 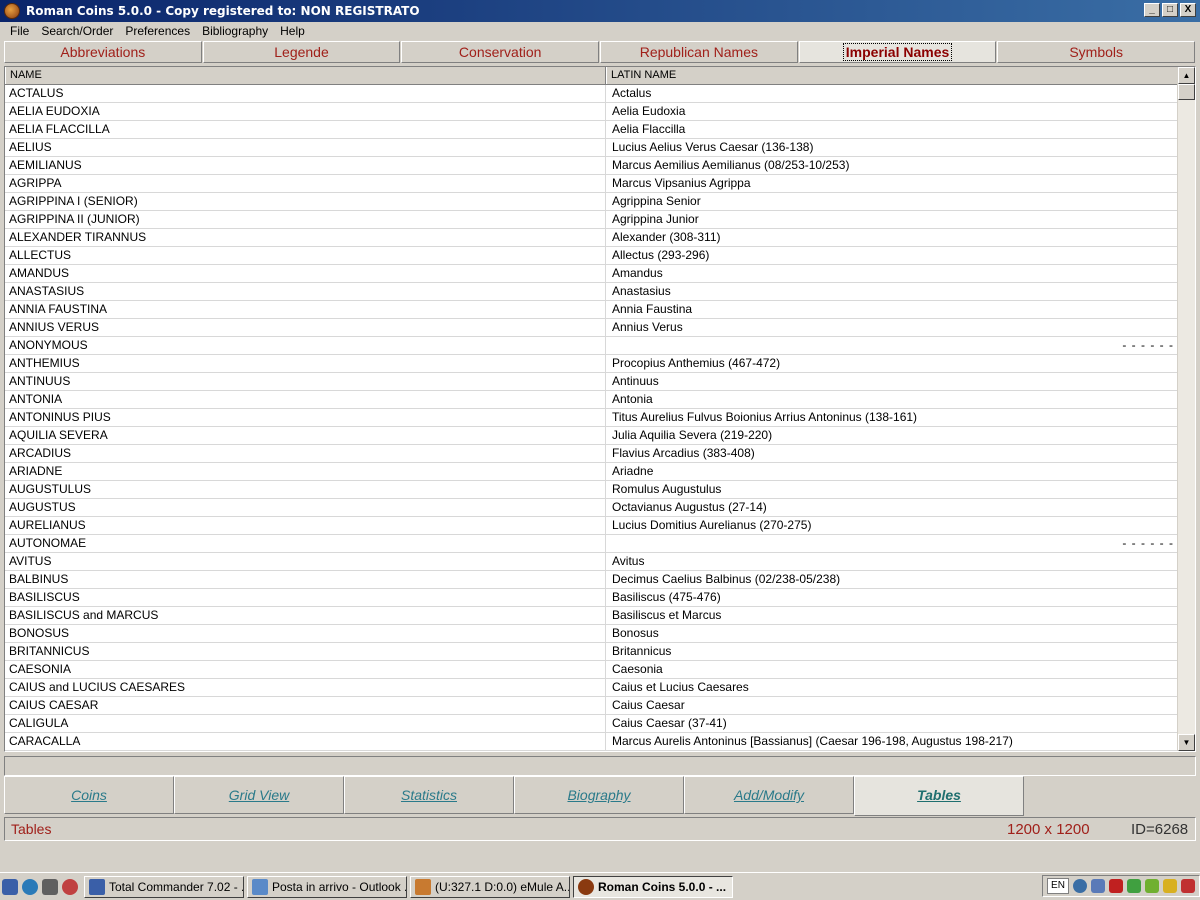 What do you see at coordinates (1058, 886) in the screenshot?
I see `language-indicator: EN` at bounding box center [1058, 886].